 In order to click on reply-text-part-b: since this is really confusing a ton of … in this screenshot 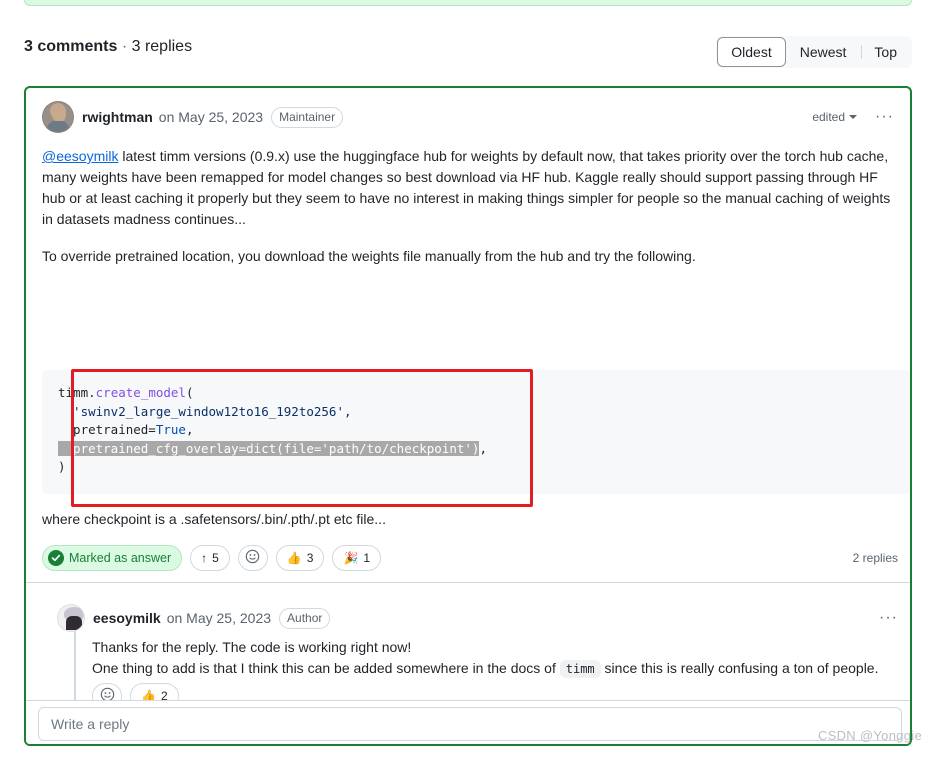, I will do `click(739, 668)`.